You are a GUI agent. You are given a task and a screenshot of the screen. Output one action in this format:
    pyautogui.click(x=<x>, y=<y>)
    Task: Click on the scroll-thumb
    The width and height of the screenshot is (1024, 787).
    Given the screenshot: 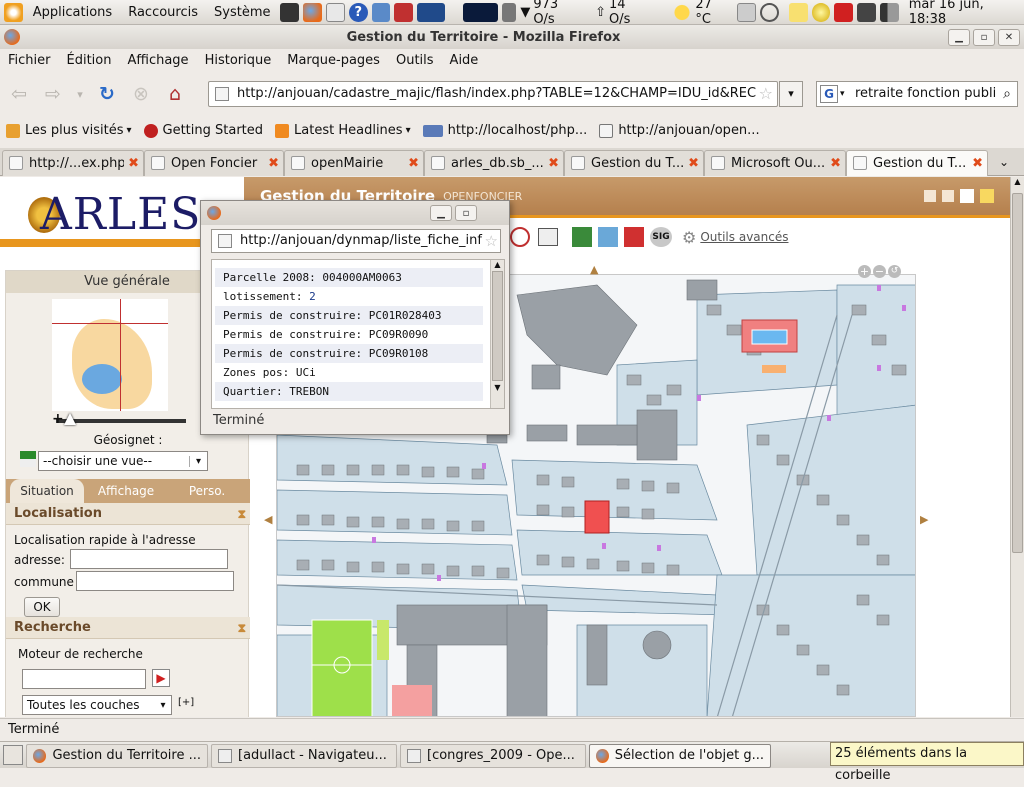 What is the action you would take?
    pyautogui.click(x=1017, y=373)
    